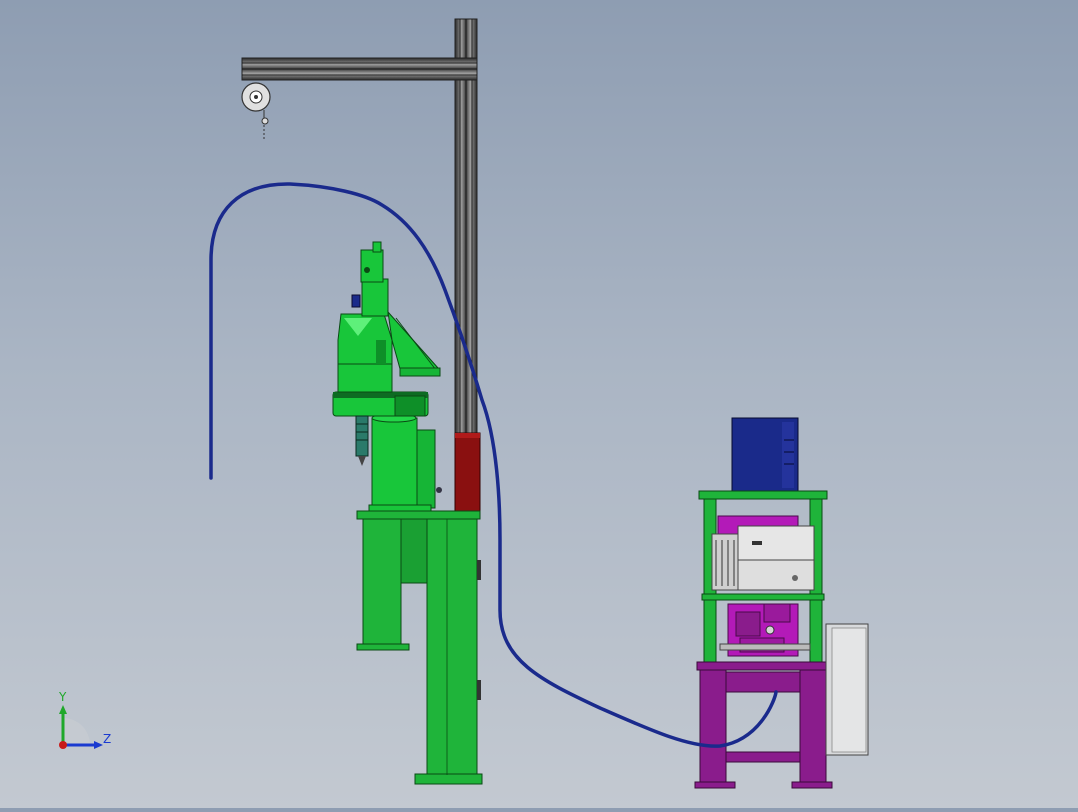 The height and width of the screenshot is (812, 1078). Describe the element at coordinates (419, 647) in the screenshot. I see `robot-pedestal` at that location.